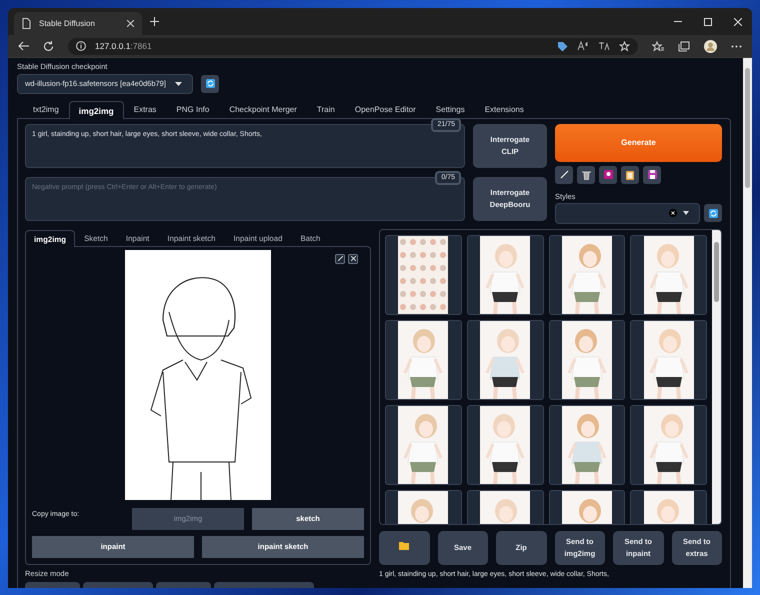 This screenshot has height=595, width=760. I want to click on card-icon, so click(608, 175).